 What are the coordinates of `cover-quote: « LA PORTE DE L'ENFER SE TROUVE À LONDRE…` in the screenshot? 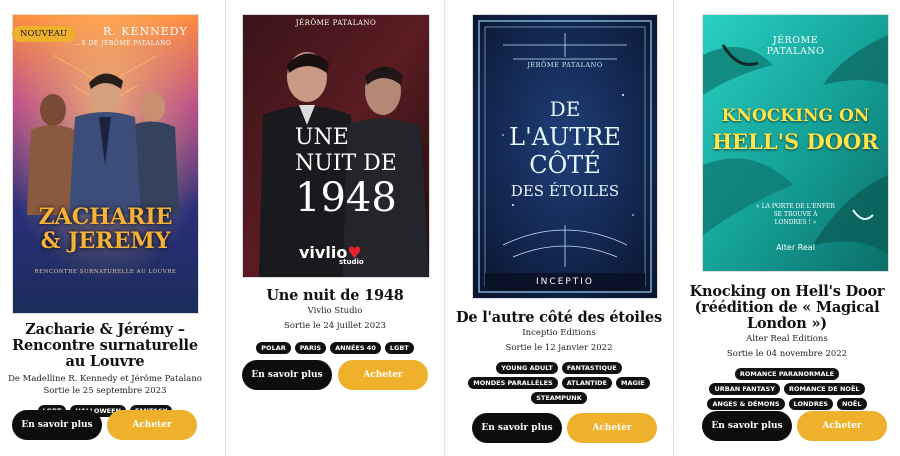 It's located at (795, 215).